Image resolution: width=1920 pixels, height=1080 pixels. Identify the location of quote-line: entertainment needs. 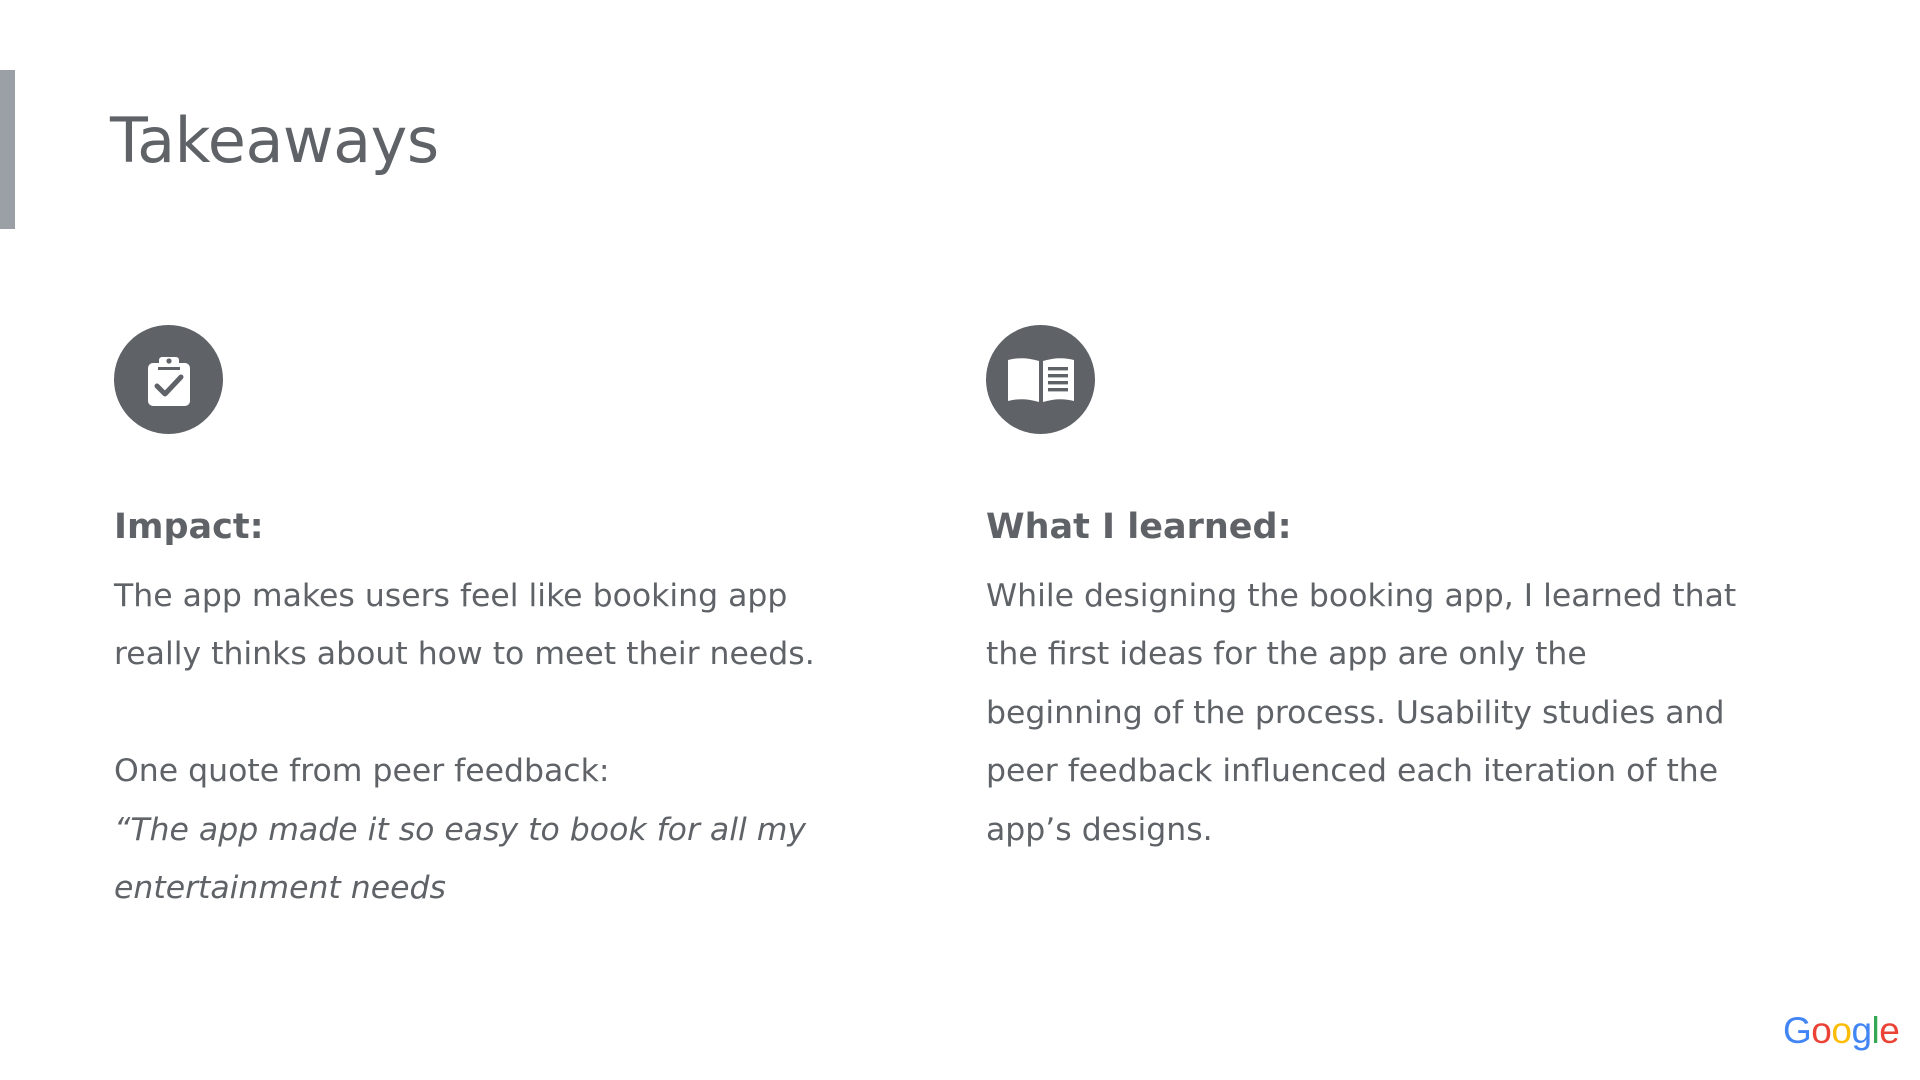
(280, 888).